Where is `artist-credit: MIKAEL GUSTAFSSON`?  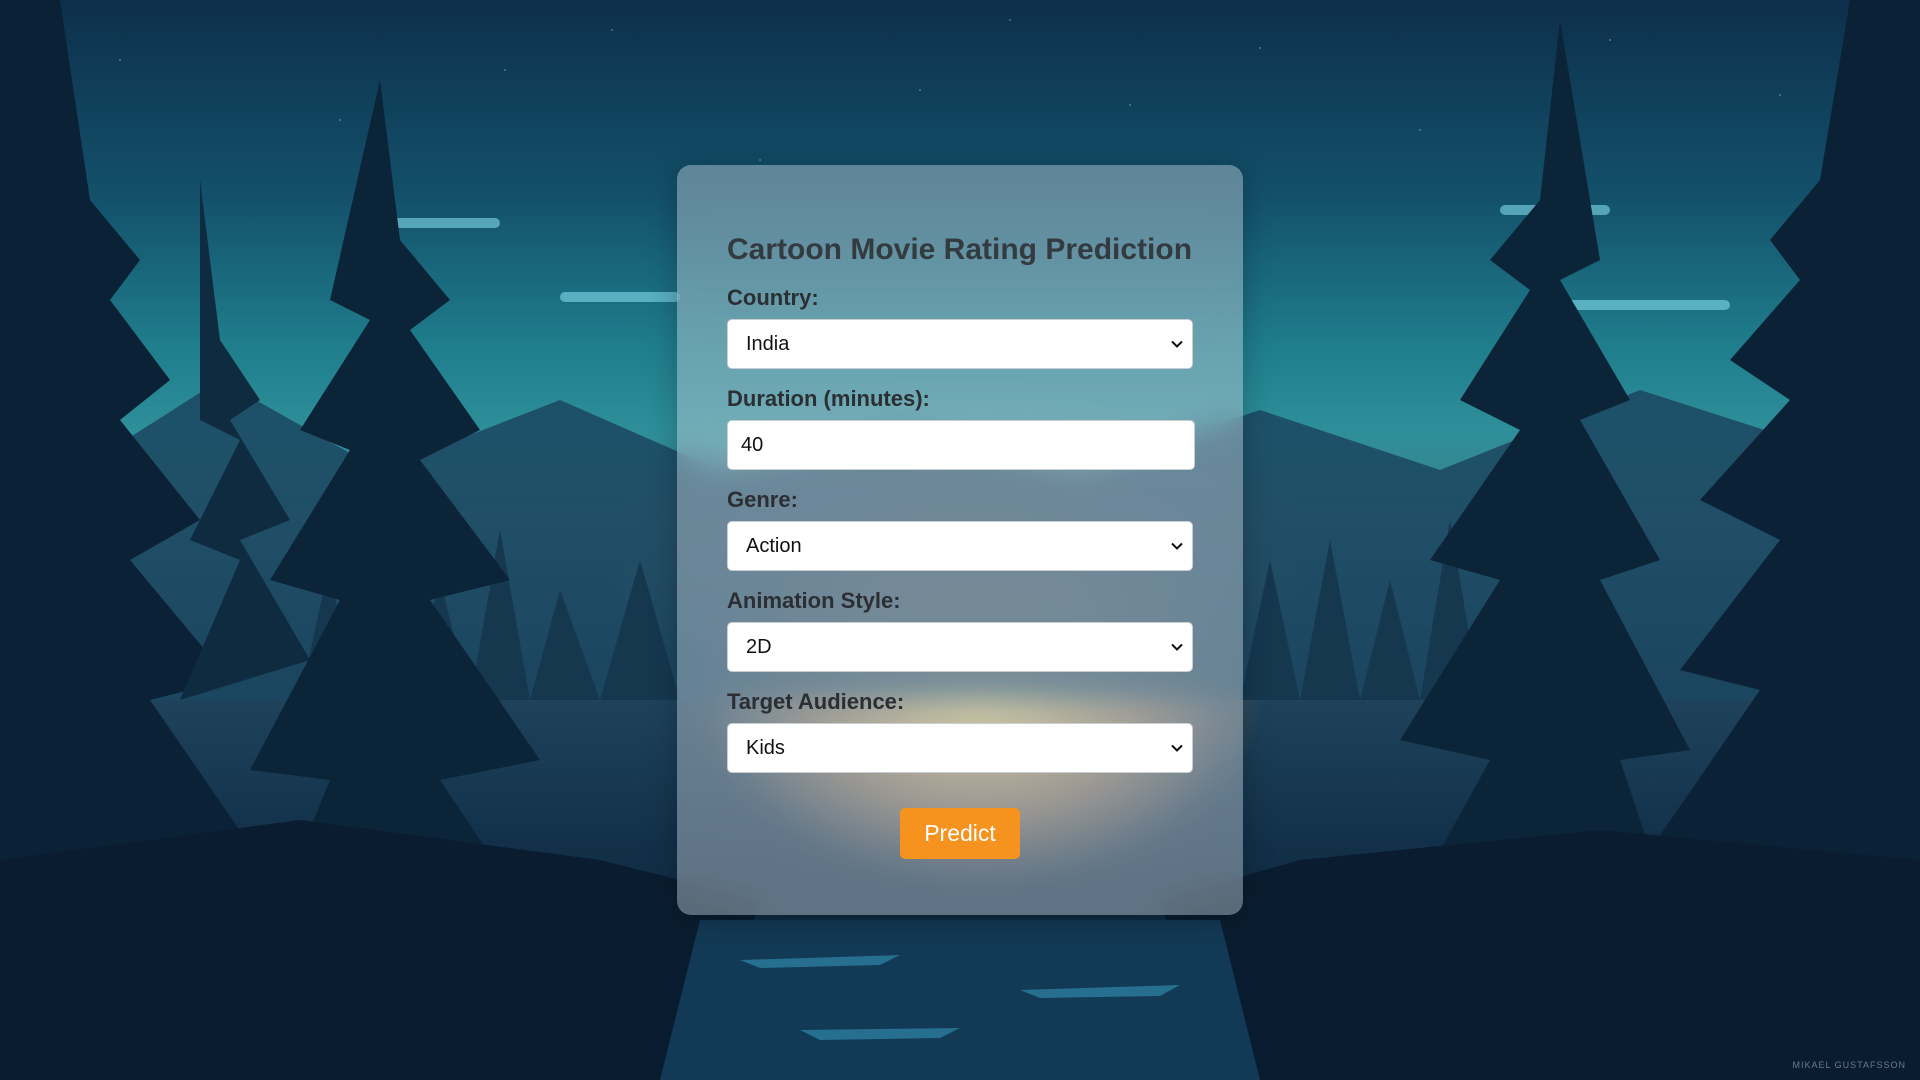
artist-credit: MIKAEL GUSTAFSSON is located at coordinates (1849, 1065).